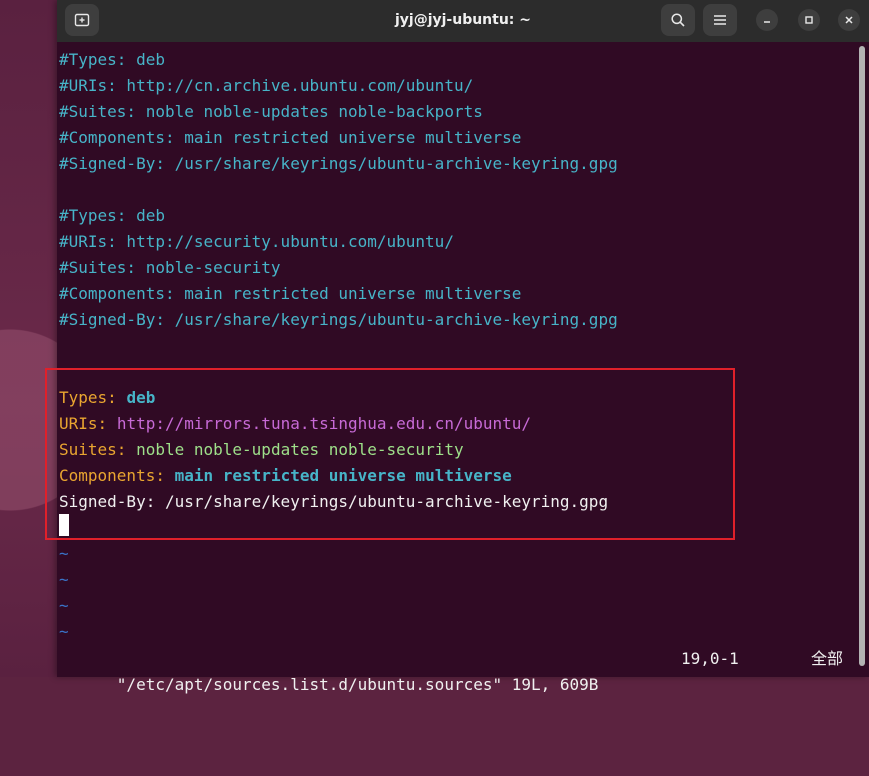  Describe the element at coordinates (710, 658) in the screenshot. I see `status-cursor-position: 19,0-1` at that location.